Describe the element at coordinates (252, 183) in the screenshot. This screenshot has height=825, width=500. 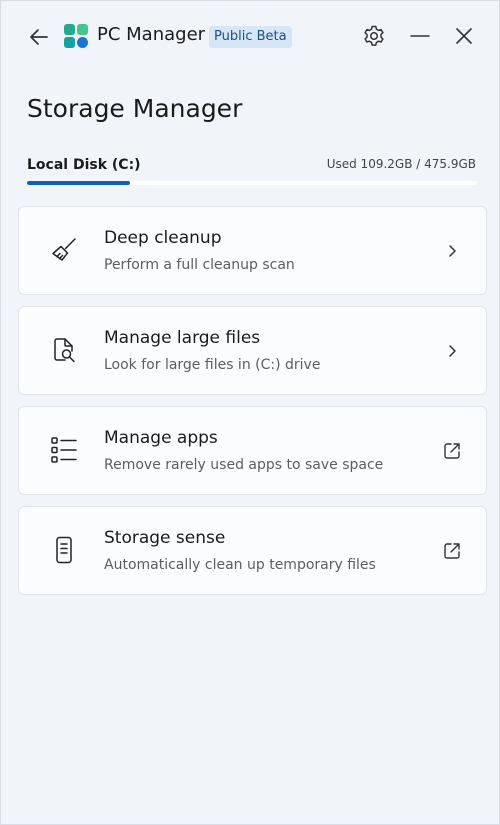
I see `disk-usage-bar` at that location.